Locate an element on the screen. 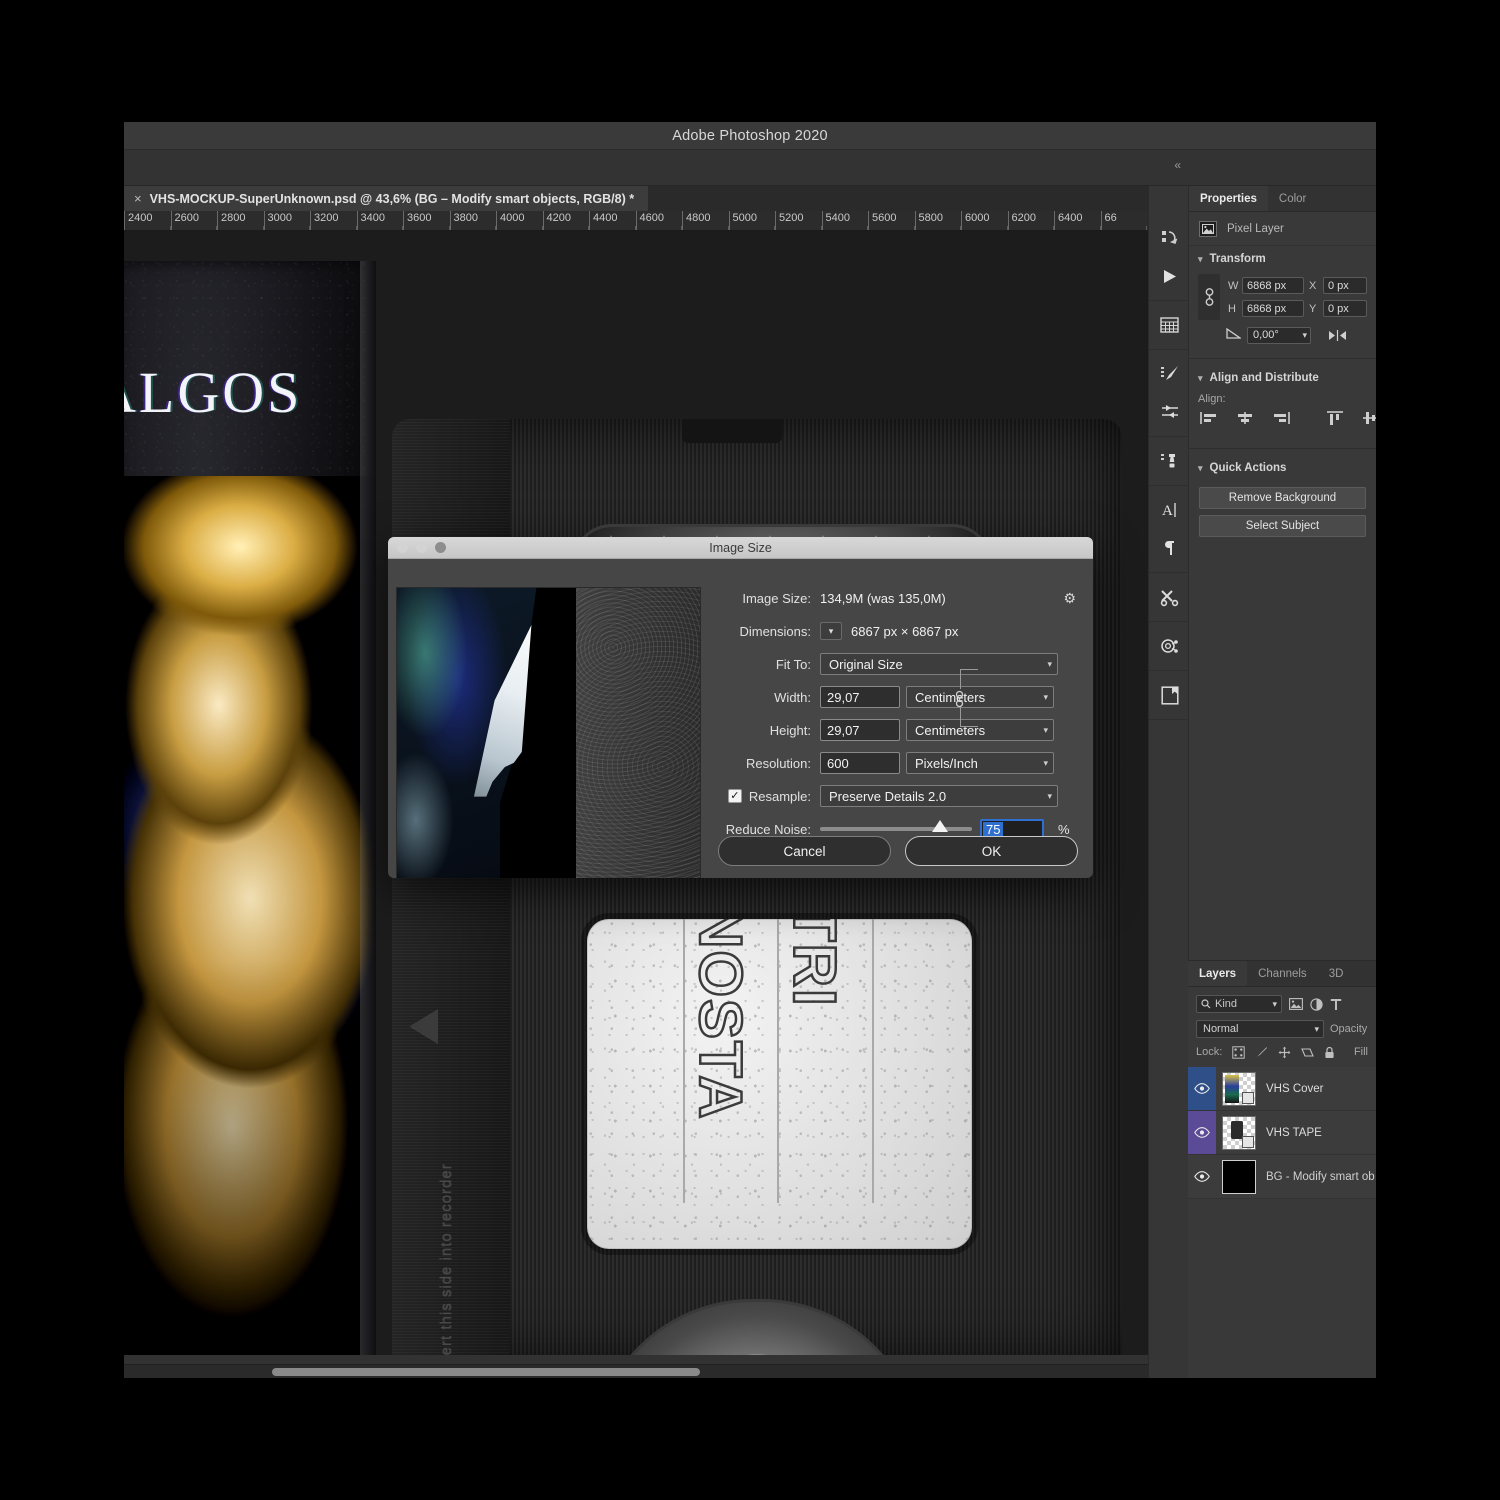 The image size is (1500, 1500). y-input: 0 px is located at coordinates (1345, 308).